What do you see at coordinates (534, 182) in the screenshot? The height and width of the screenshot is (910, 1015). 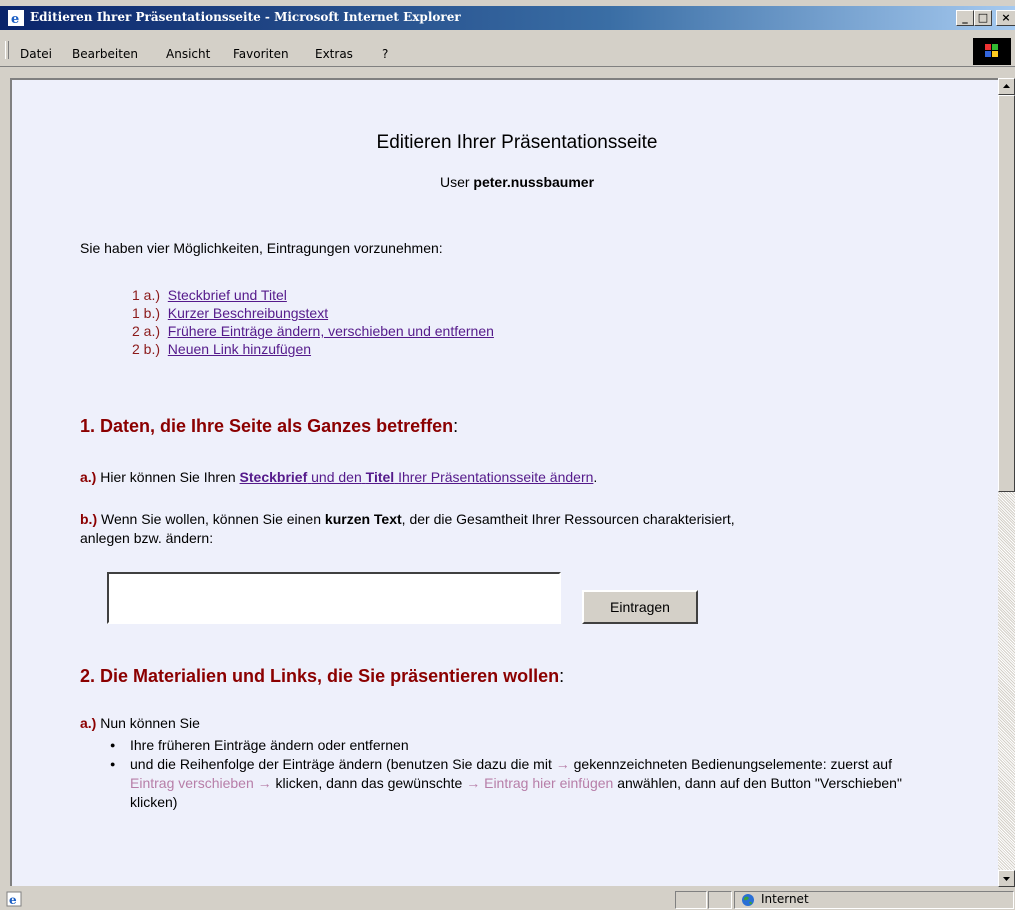 I see `user-name: peter.nussbaumer` at bounding box center [534, 182].